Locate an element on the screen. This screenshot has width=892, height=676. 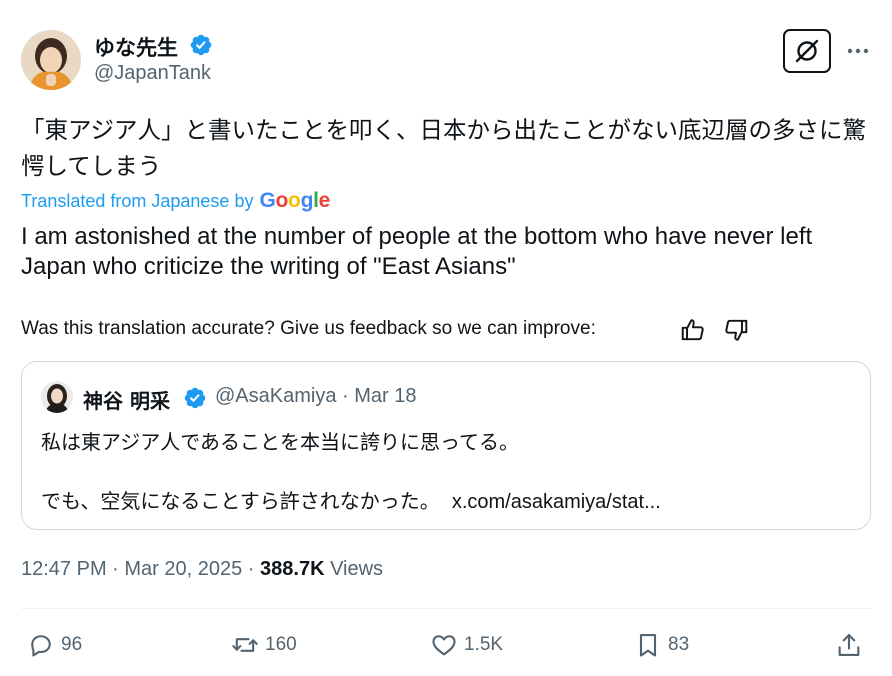
google-logo: Google is located at coordinates (295, 200).